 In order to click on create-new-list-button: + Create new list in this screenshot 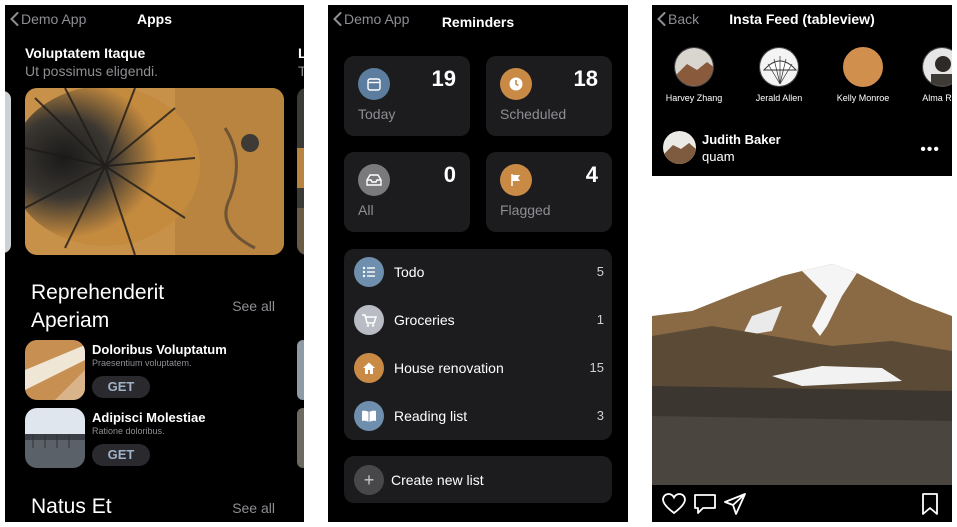, I will do `click(478, 479)`.